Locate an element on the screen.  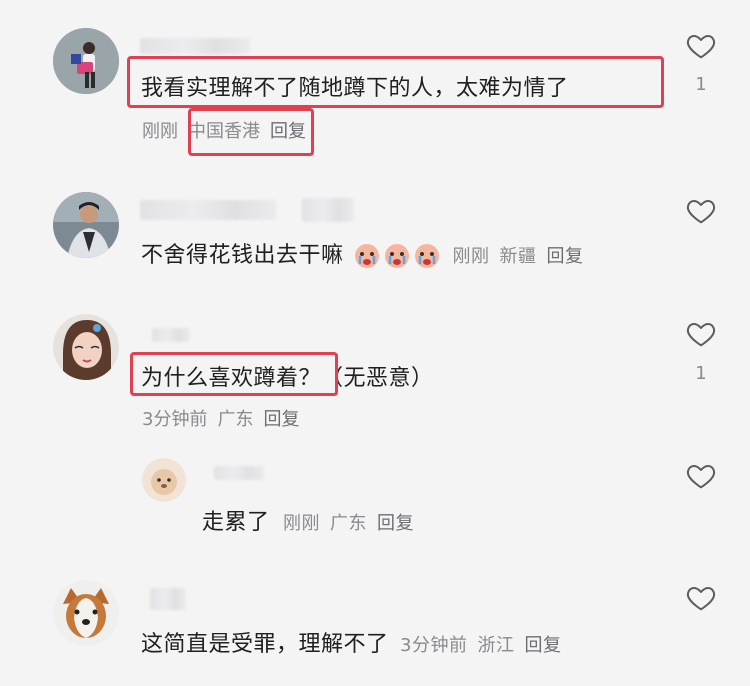
comment-meta: 刚刚 新疆 回复 is located at coordinates (523, 256).